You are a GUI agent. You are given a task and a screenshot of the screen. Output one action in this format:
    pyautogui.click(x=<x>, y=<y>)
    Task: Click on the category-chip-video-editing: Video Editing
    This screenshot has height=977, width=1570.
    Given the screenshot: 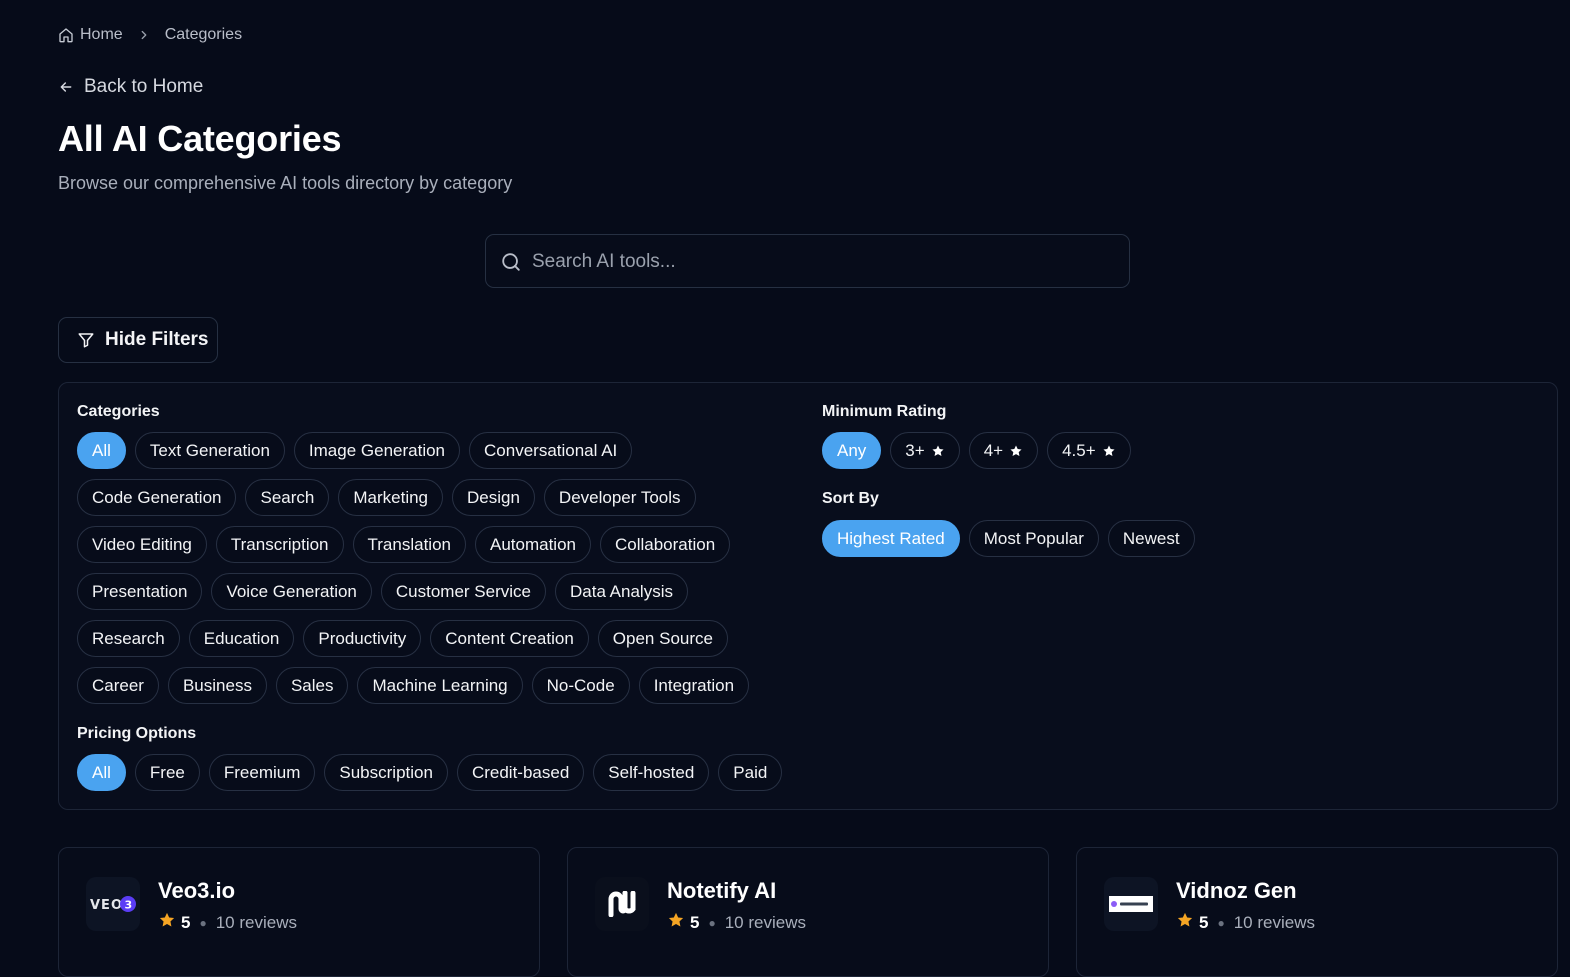 What is the action you would take?
    pyautogui.click(x=142, y=544)
    